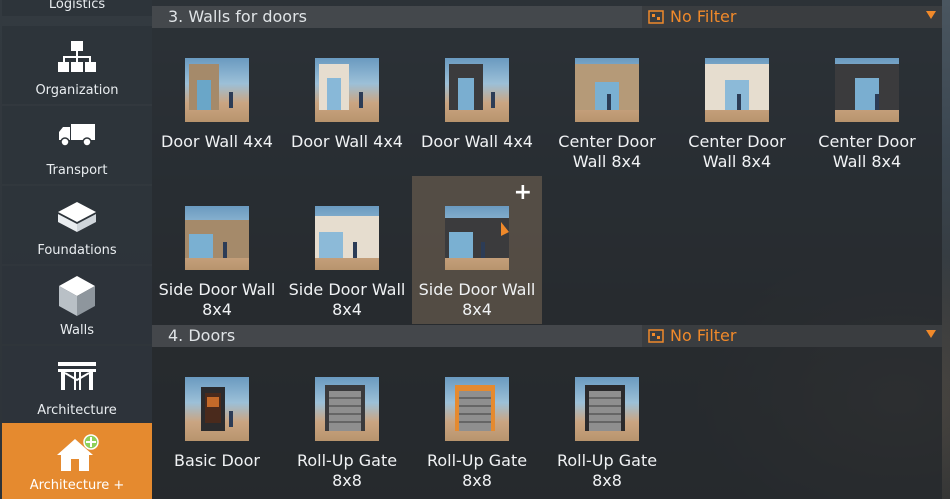  What do you see at coordinates (77, 170) in the screenshot?
I see `sidebar-item-label: Transport` at bounding box center [77, 170].